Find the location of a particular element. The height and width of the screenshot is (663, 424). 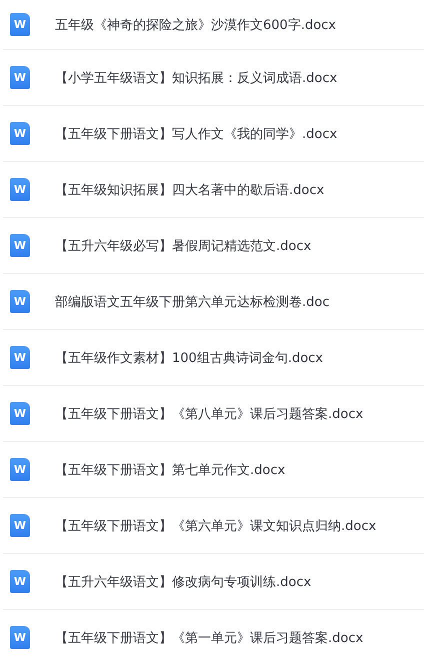

file-name: 【五年级下册语文】《第一单元》课后习题答案.docx is located at coordinates (209, 637).